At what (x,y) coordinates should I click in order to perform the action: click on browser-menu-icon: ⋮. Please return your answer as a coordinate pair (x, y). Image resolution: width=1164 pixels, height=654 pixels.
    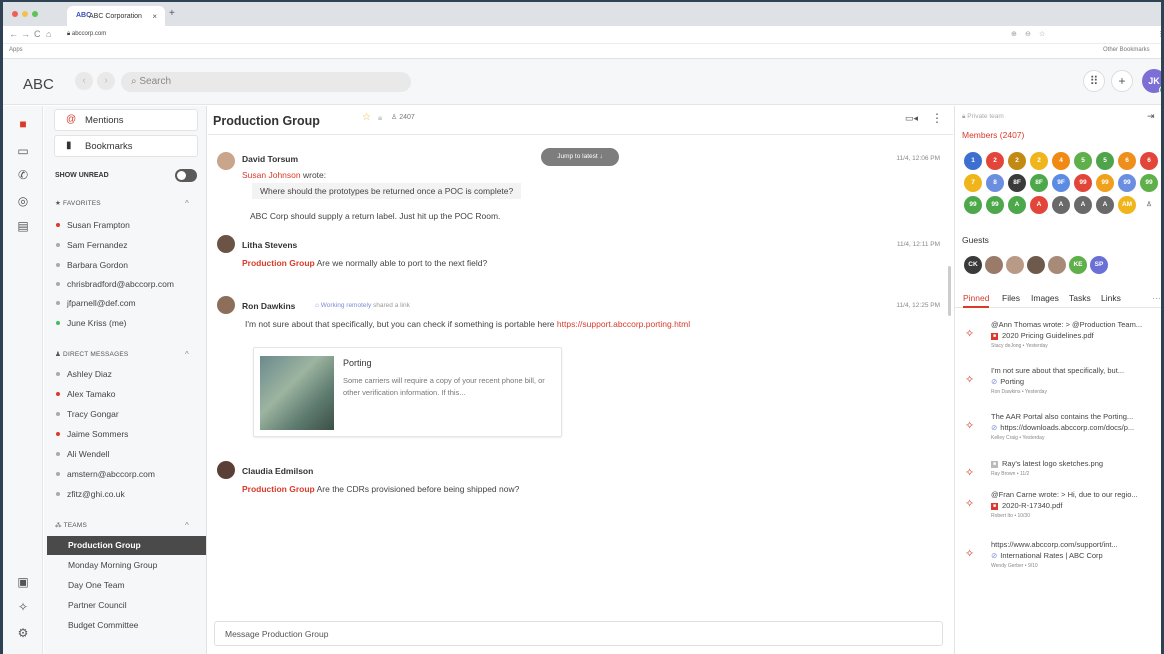
    Looking at the image, I should click on (1159, 34).